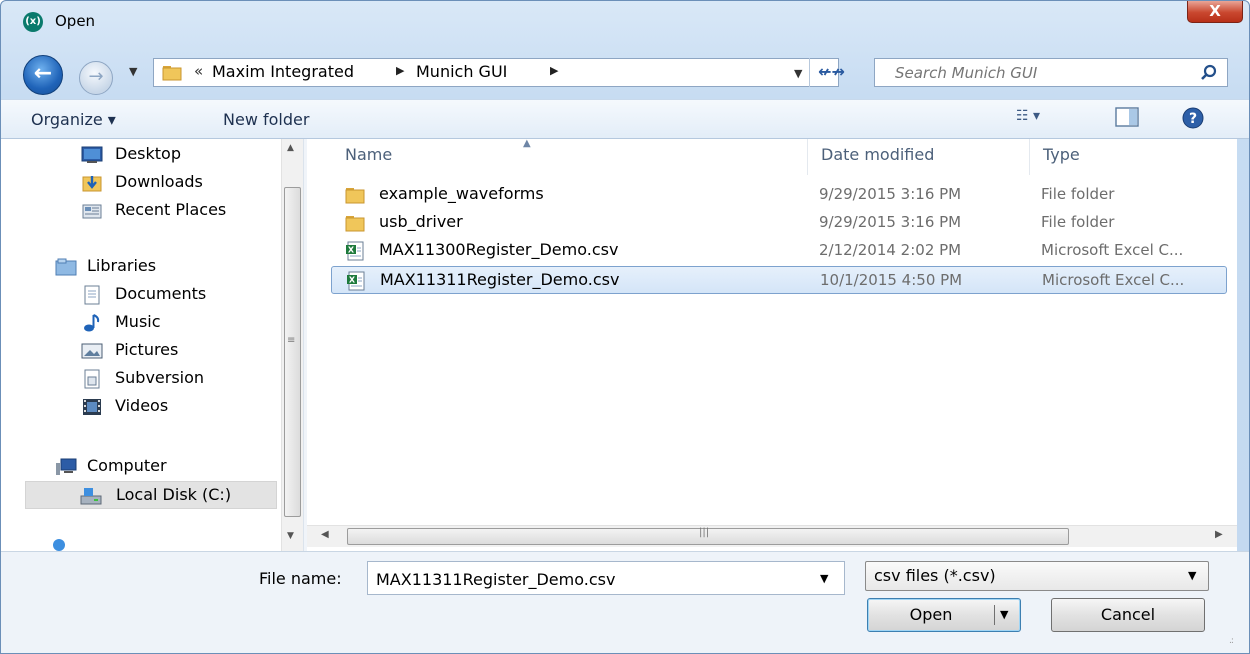 This screenshot has width=1250, height=654. What do you see at coordinates (325, 534) in the screenshot?
I see `scroll-left-arrow-icon: ◀` at bounding box center [325, 534].